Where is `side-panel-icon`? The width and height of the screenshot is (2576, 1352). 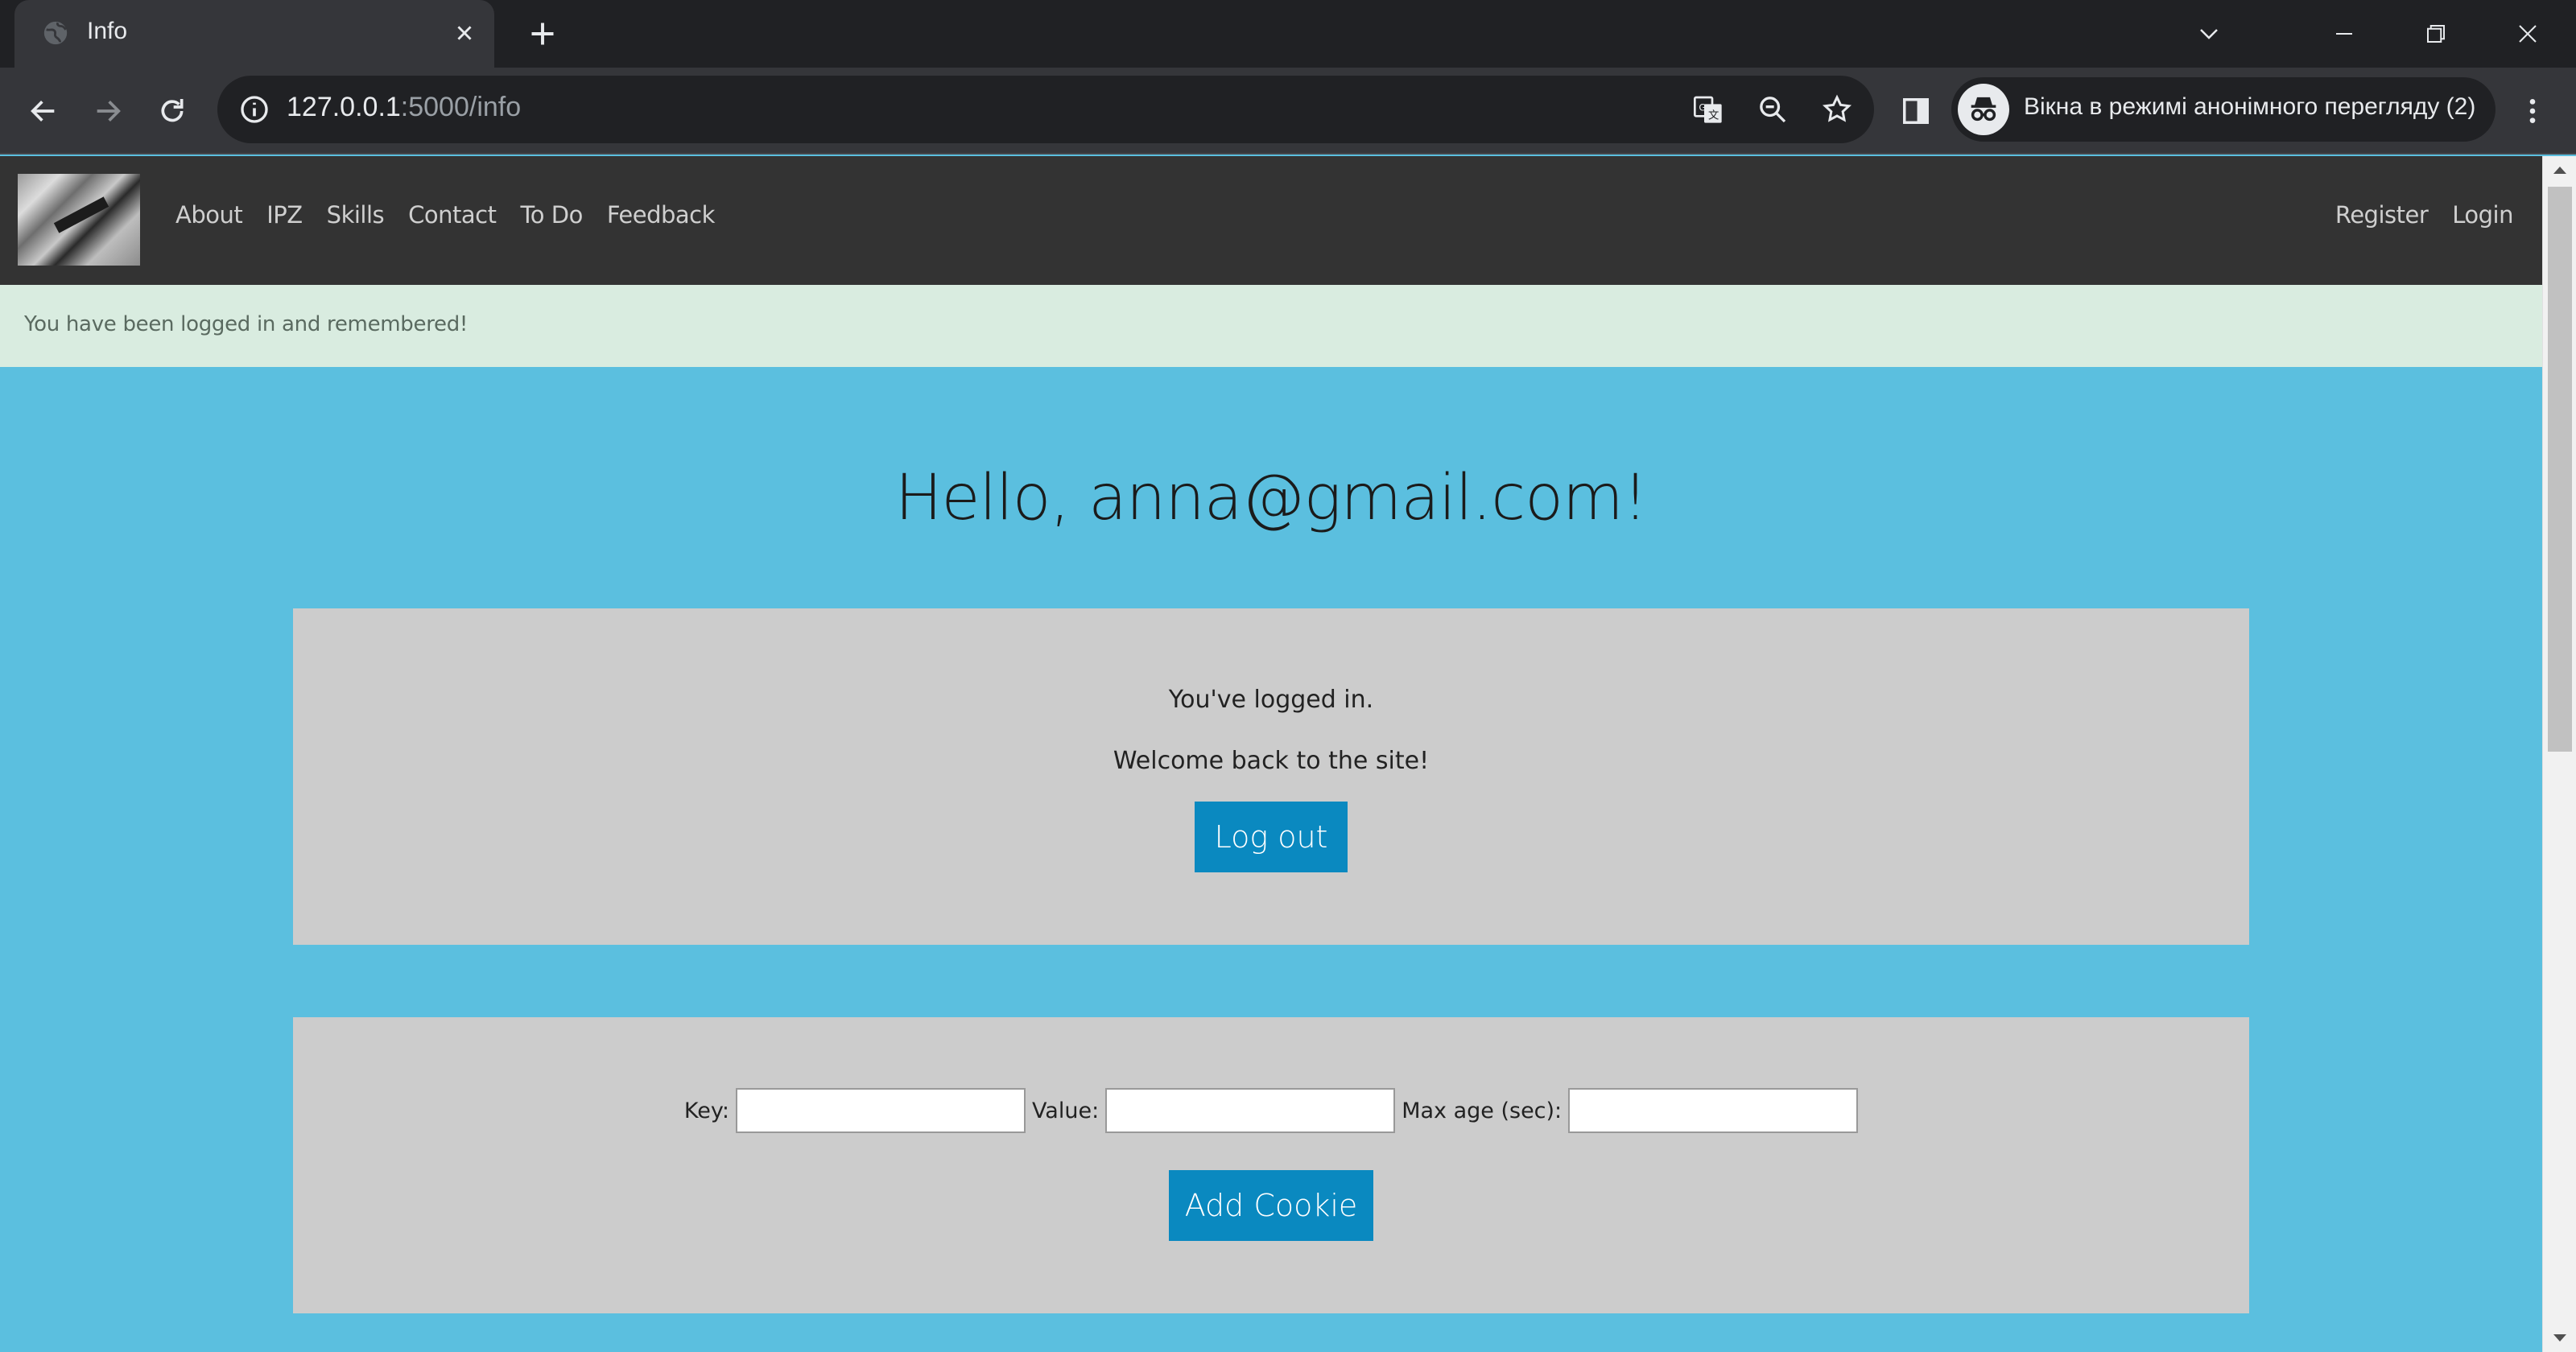
side-panel-icon is located at coordinates (1915, 111).